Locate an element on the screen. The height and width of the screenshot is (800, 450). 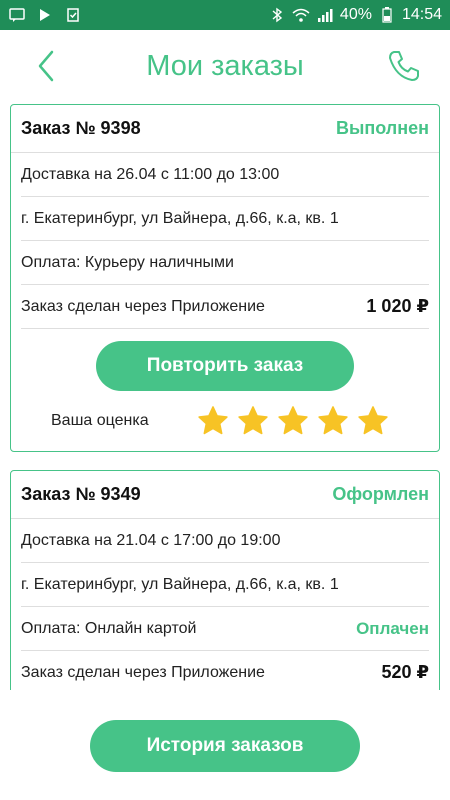
delivery-row: Доставка на 21.04 с 17:00 до 19:00 is located at coordinates (225, 541).